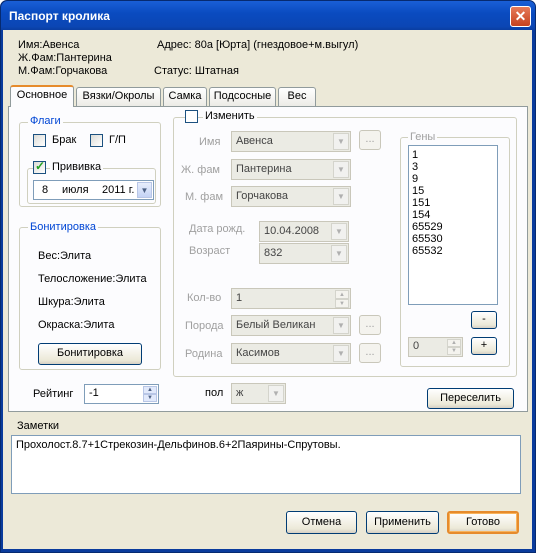 Image resolution: width=536 pixels, height=553 pixels. What do you see at coordinates (273, 253) in the screenshot?
I see `age-value: 832` at bounding box center [273, 253].